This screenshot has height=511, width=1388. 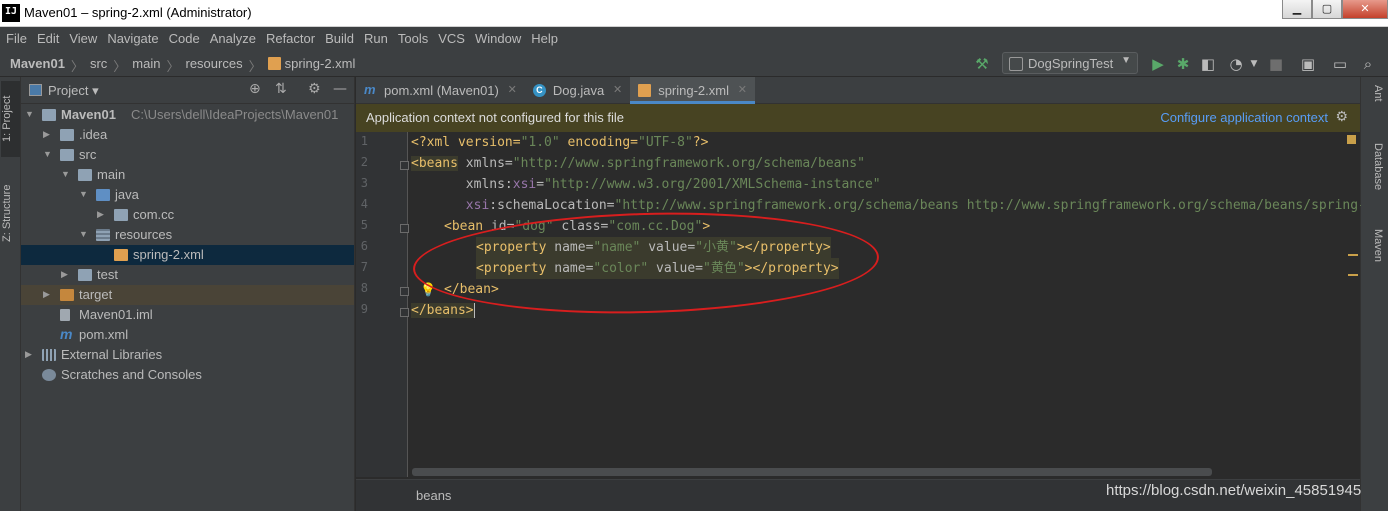 I want to click on tree-item-resources: ▼ resources, so click(x=187, y=235).